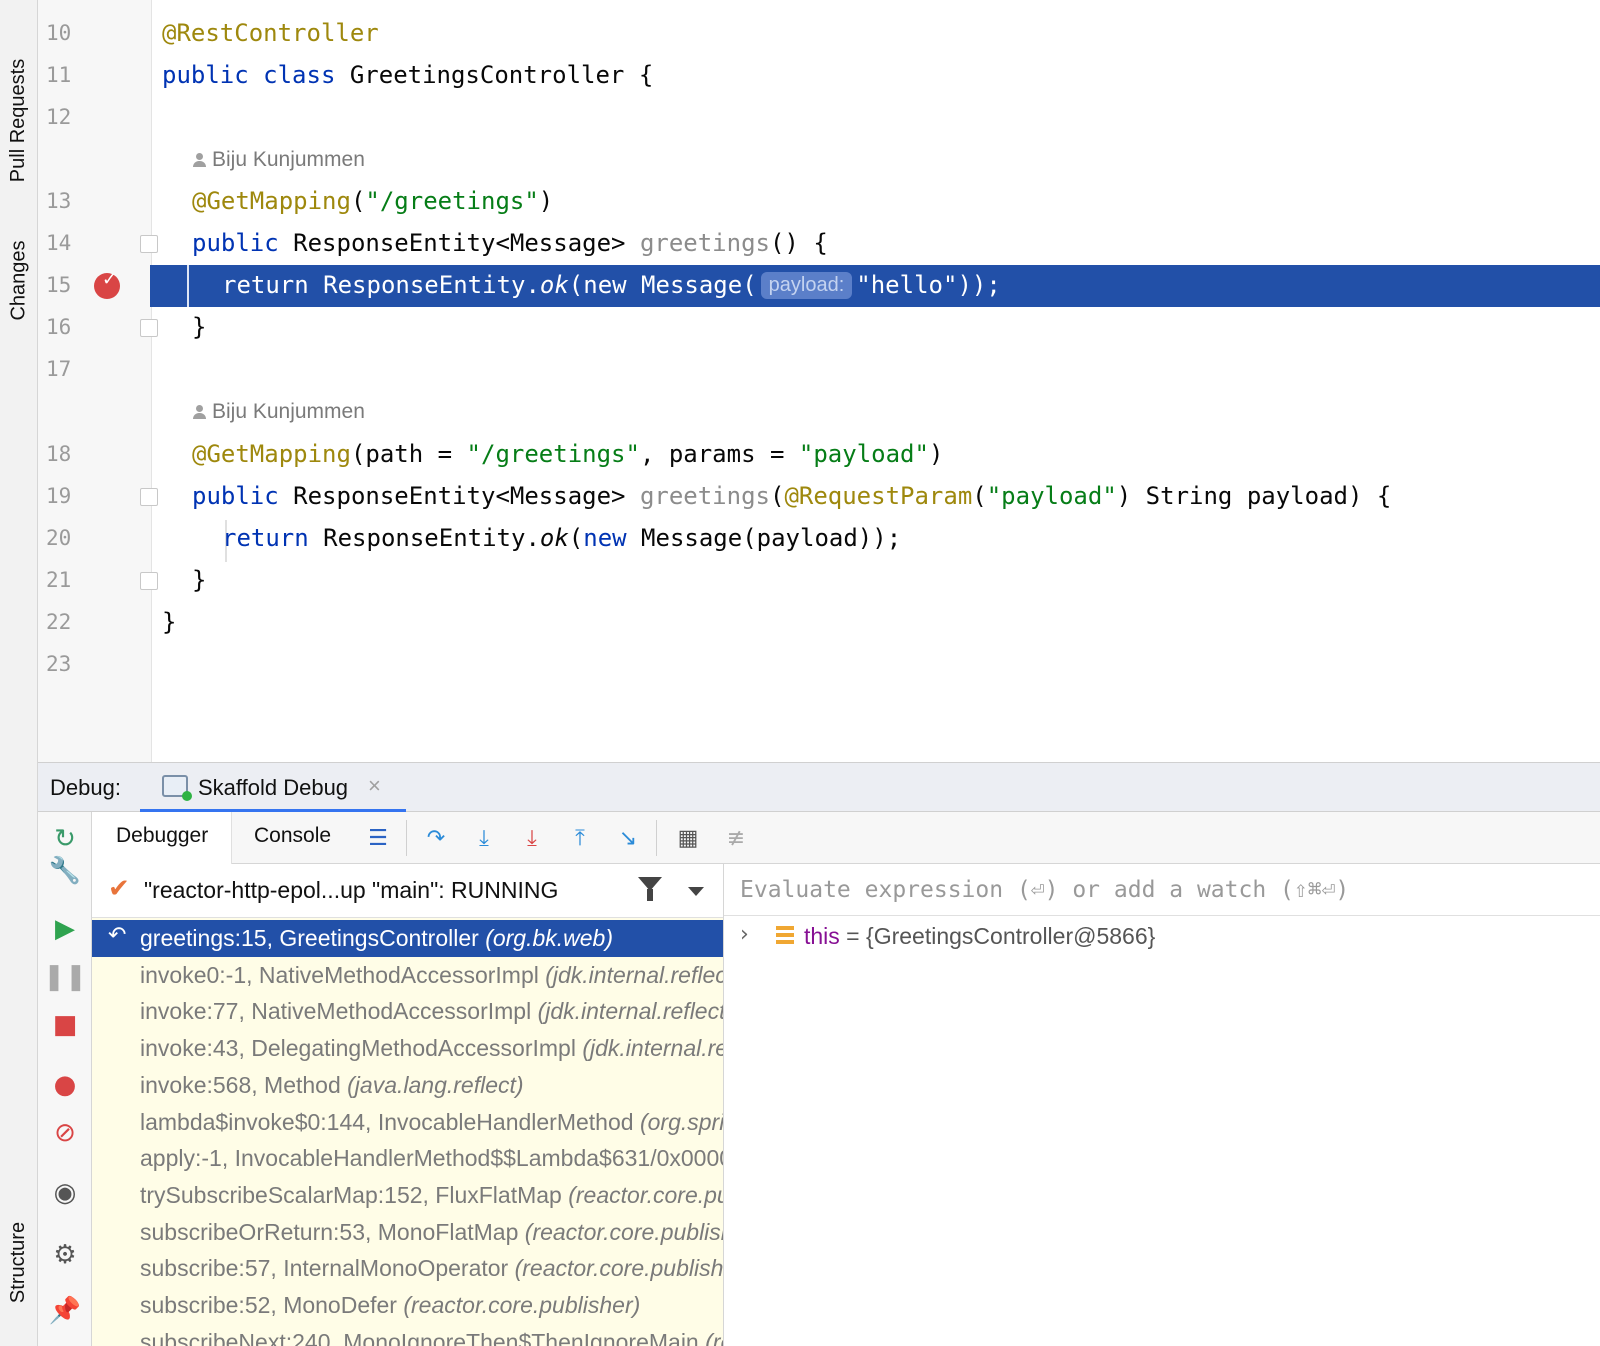 The image size is (1600, 1346). Describe the element at coordinates (332, 1231) in the screenshot. I see `frame-method: subscribeOrReturn:53, MonoFlatMap` at that location.